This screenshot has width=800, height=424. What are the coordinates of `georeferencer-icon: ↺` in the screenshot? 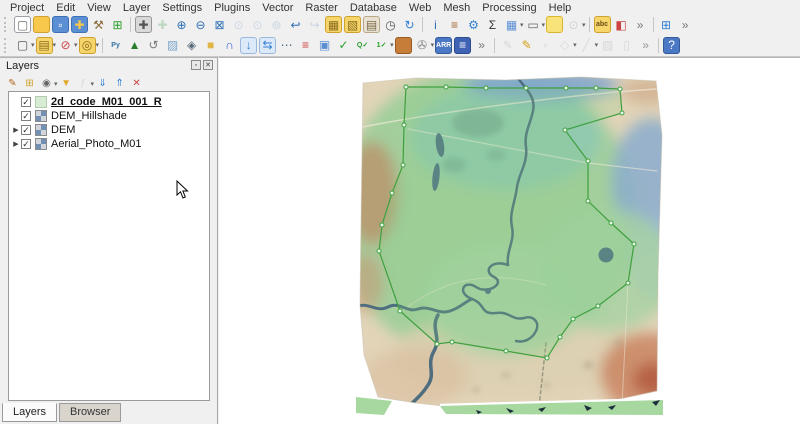 It's located at (153, 45).